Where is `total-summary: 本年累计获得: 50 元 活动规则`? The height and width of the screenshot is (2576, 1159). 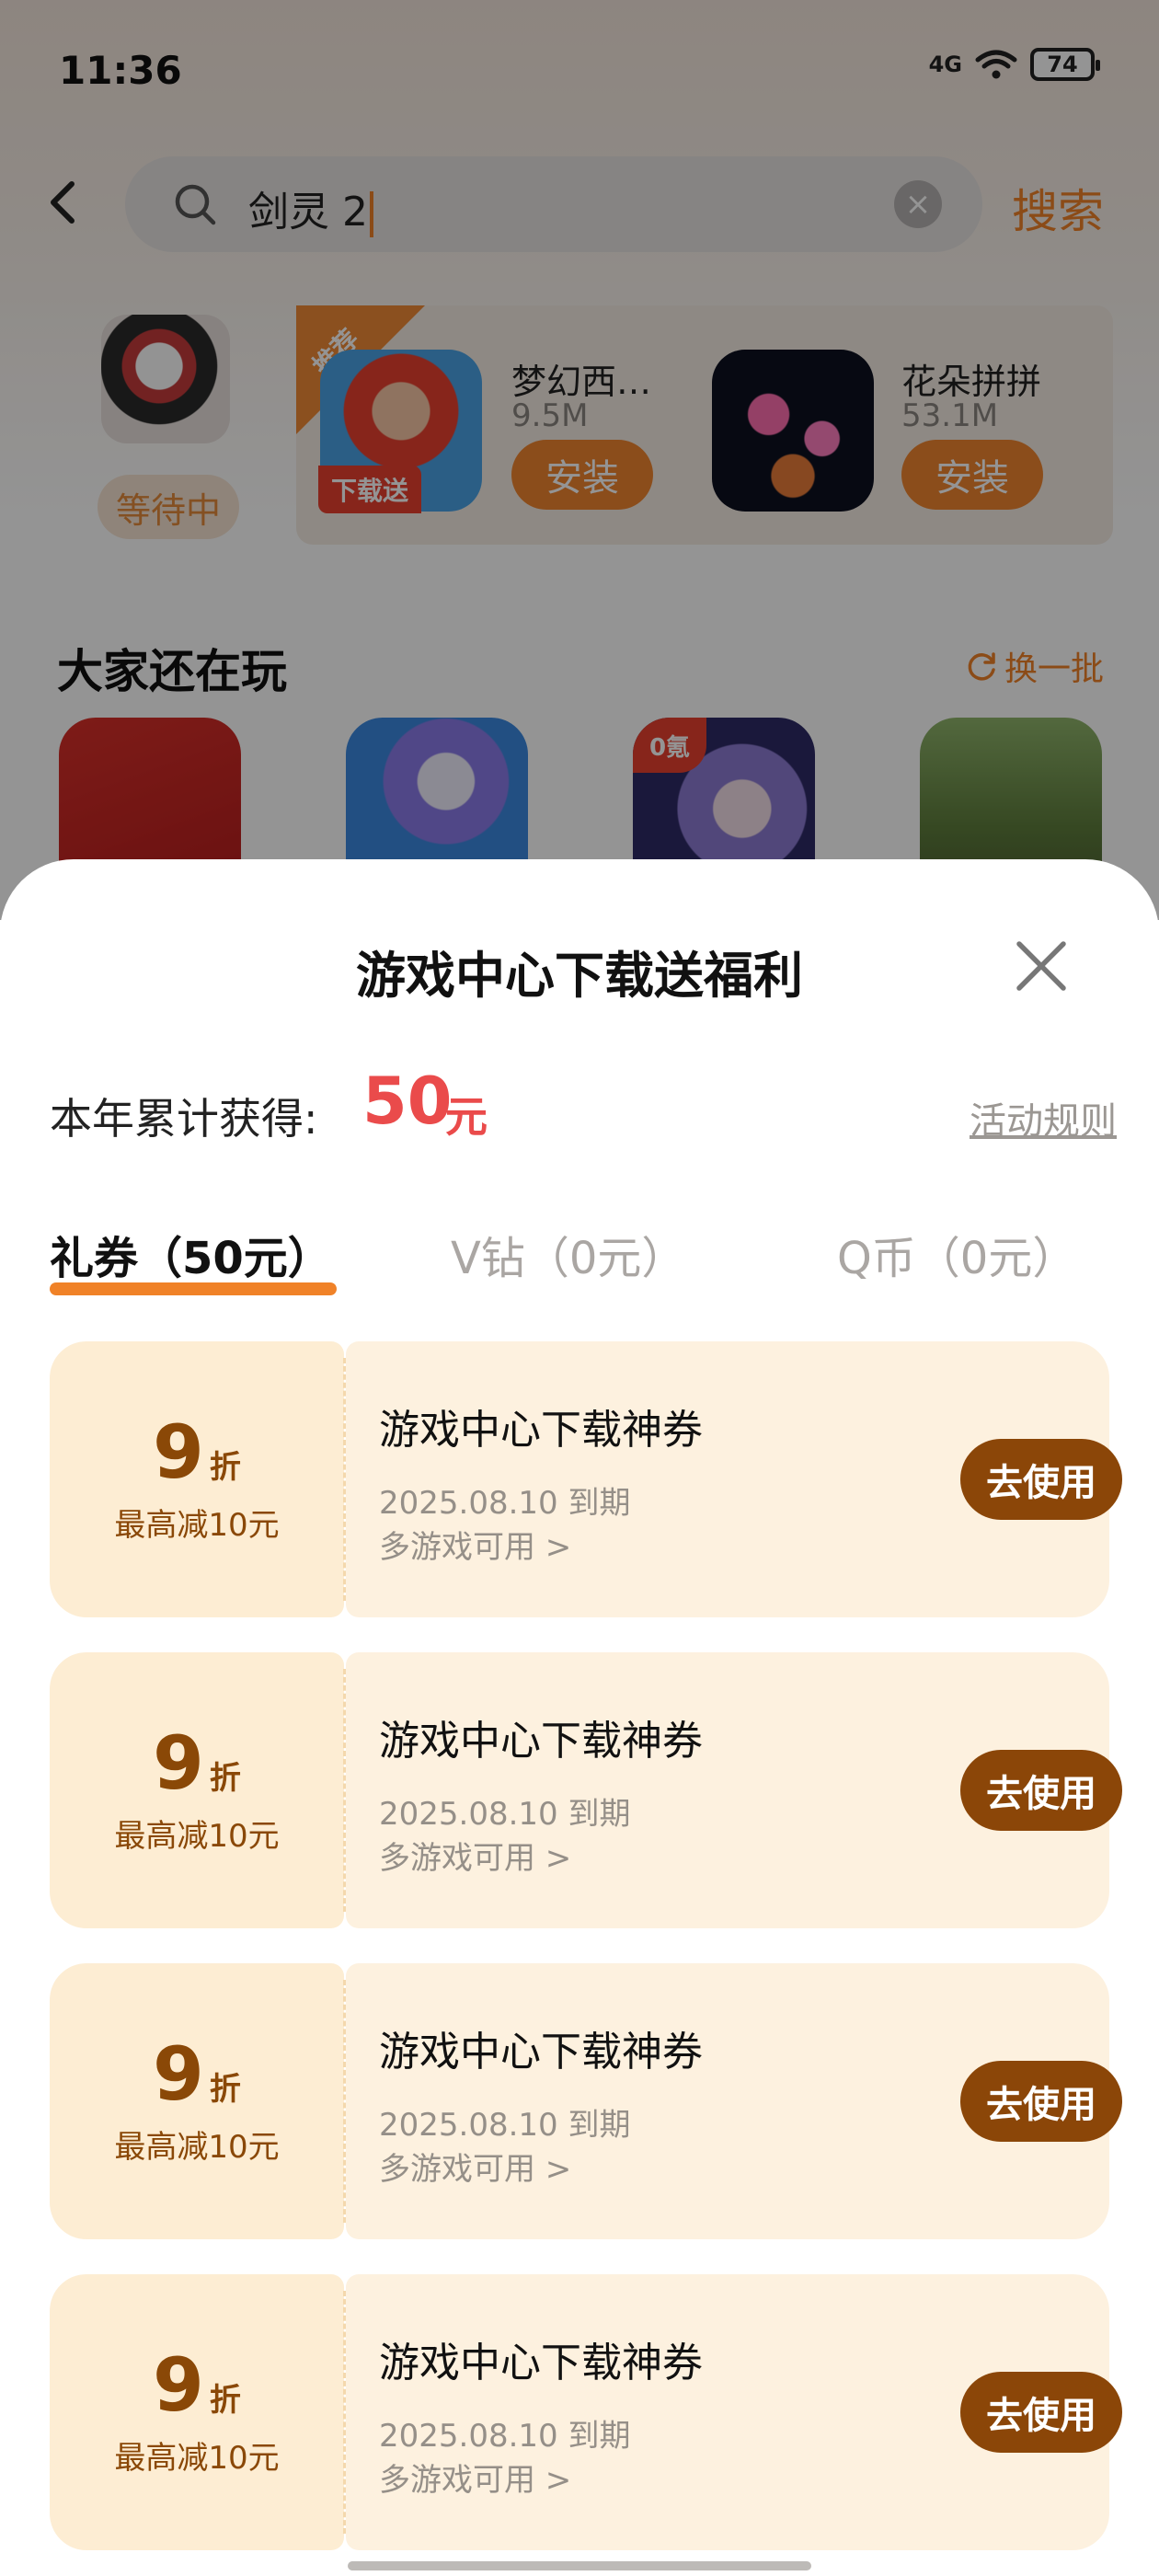 total-summary: 本年累计获得: 50 元 活动规则 is located at coordinates (583, 1110).